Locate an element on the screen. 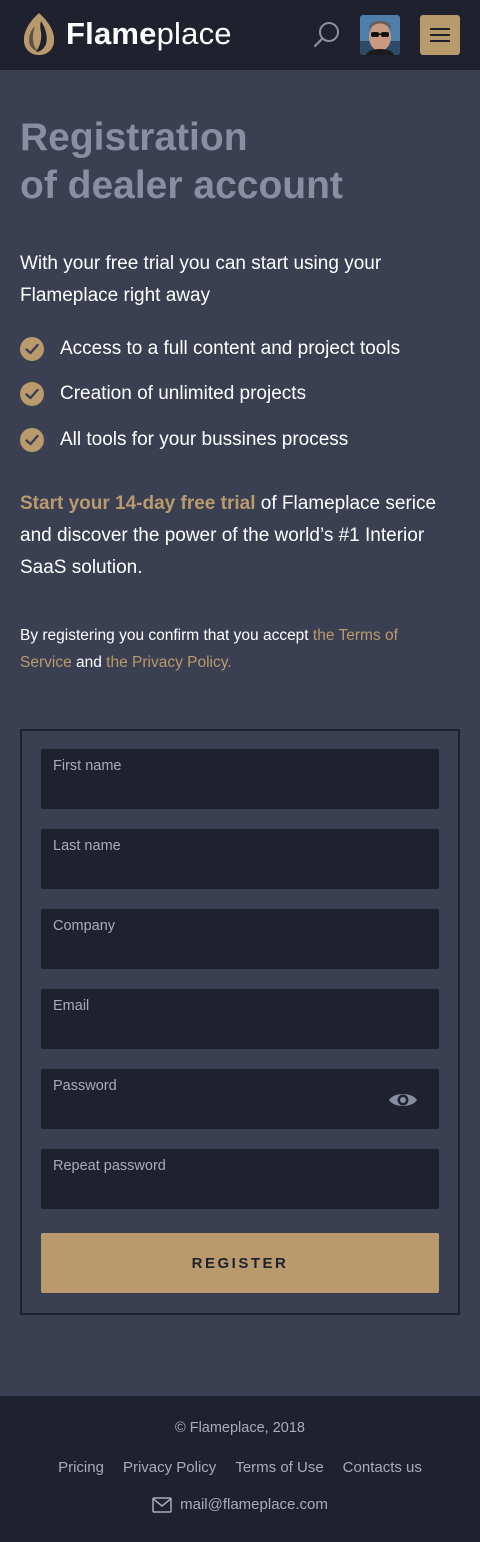  repeat-password-input is located at coordinates (218, 1191).